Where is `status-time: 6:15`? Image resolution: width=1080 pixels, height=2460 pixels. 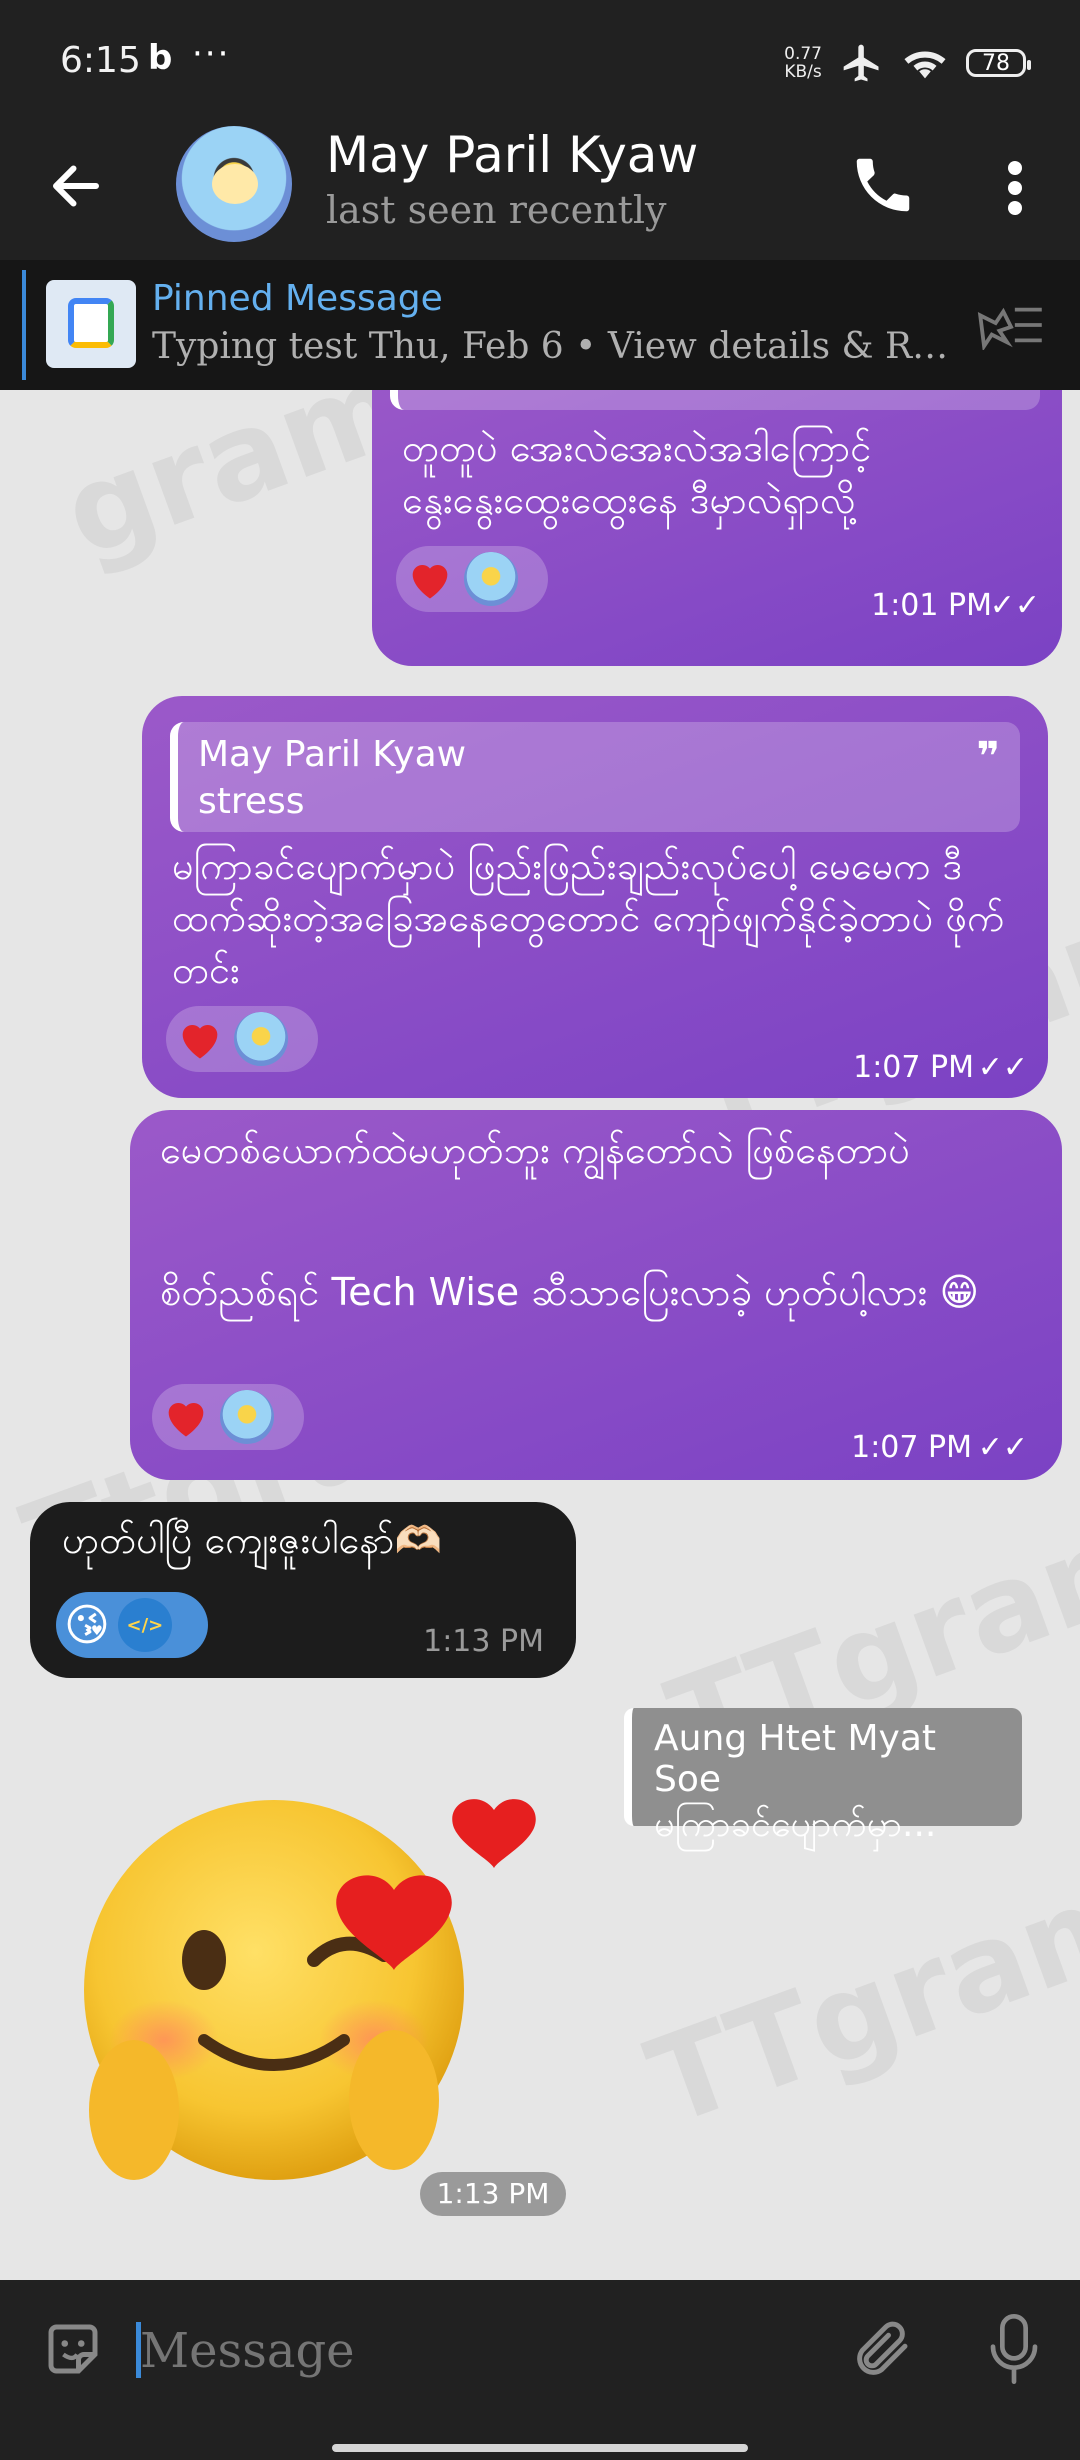
status-time: 6:15 is located at coordinates (100, 60).